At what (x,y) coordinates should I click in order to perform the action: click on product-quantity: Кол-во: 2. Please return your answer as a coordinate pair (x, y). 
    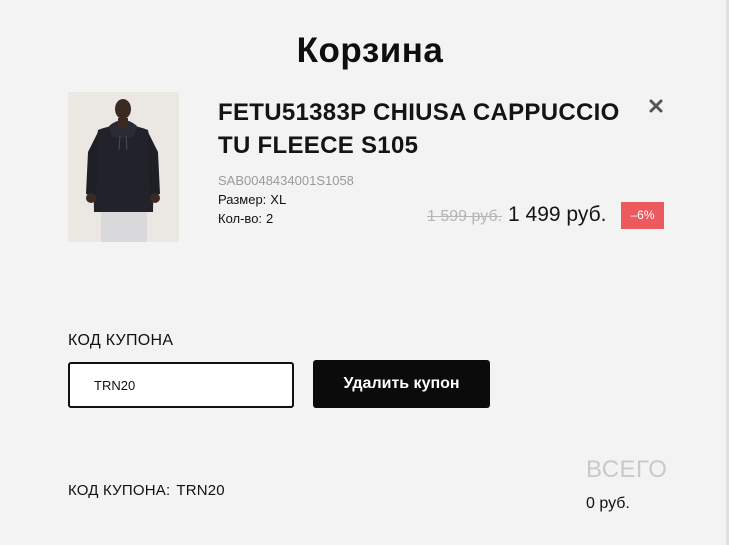
    Looking at the image, I should click on (245, 218).